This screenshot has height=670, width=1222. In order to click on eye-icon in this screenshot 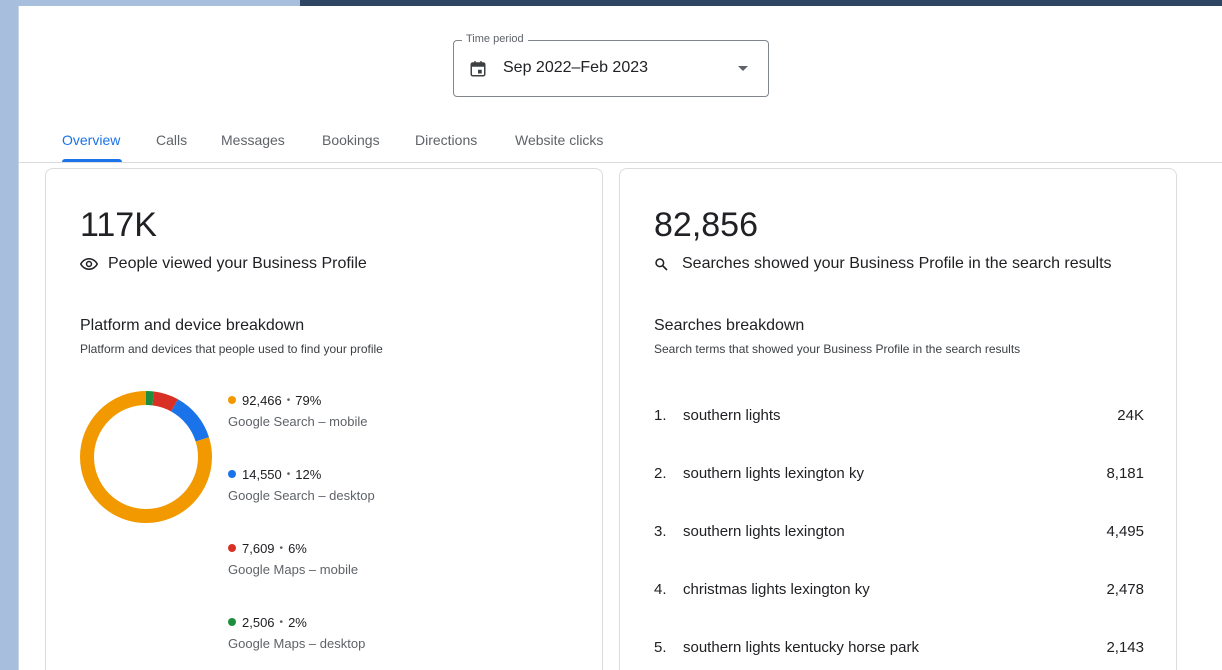, I will do `click(90, 264)`.